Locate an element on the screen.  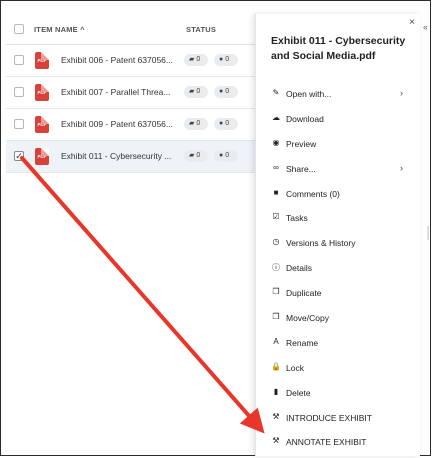
menu-item-duplicate: ❐ Duplicate is located at coordinates (338, 293).